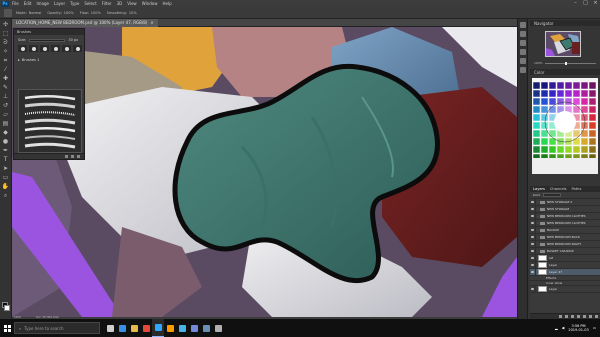 The height and width of the screenshot is (337, 600). Describe the element at coordinates (7, 328) in the screenshot. I see `start-button` at that location.